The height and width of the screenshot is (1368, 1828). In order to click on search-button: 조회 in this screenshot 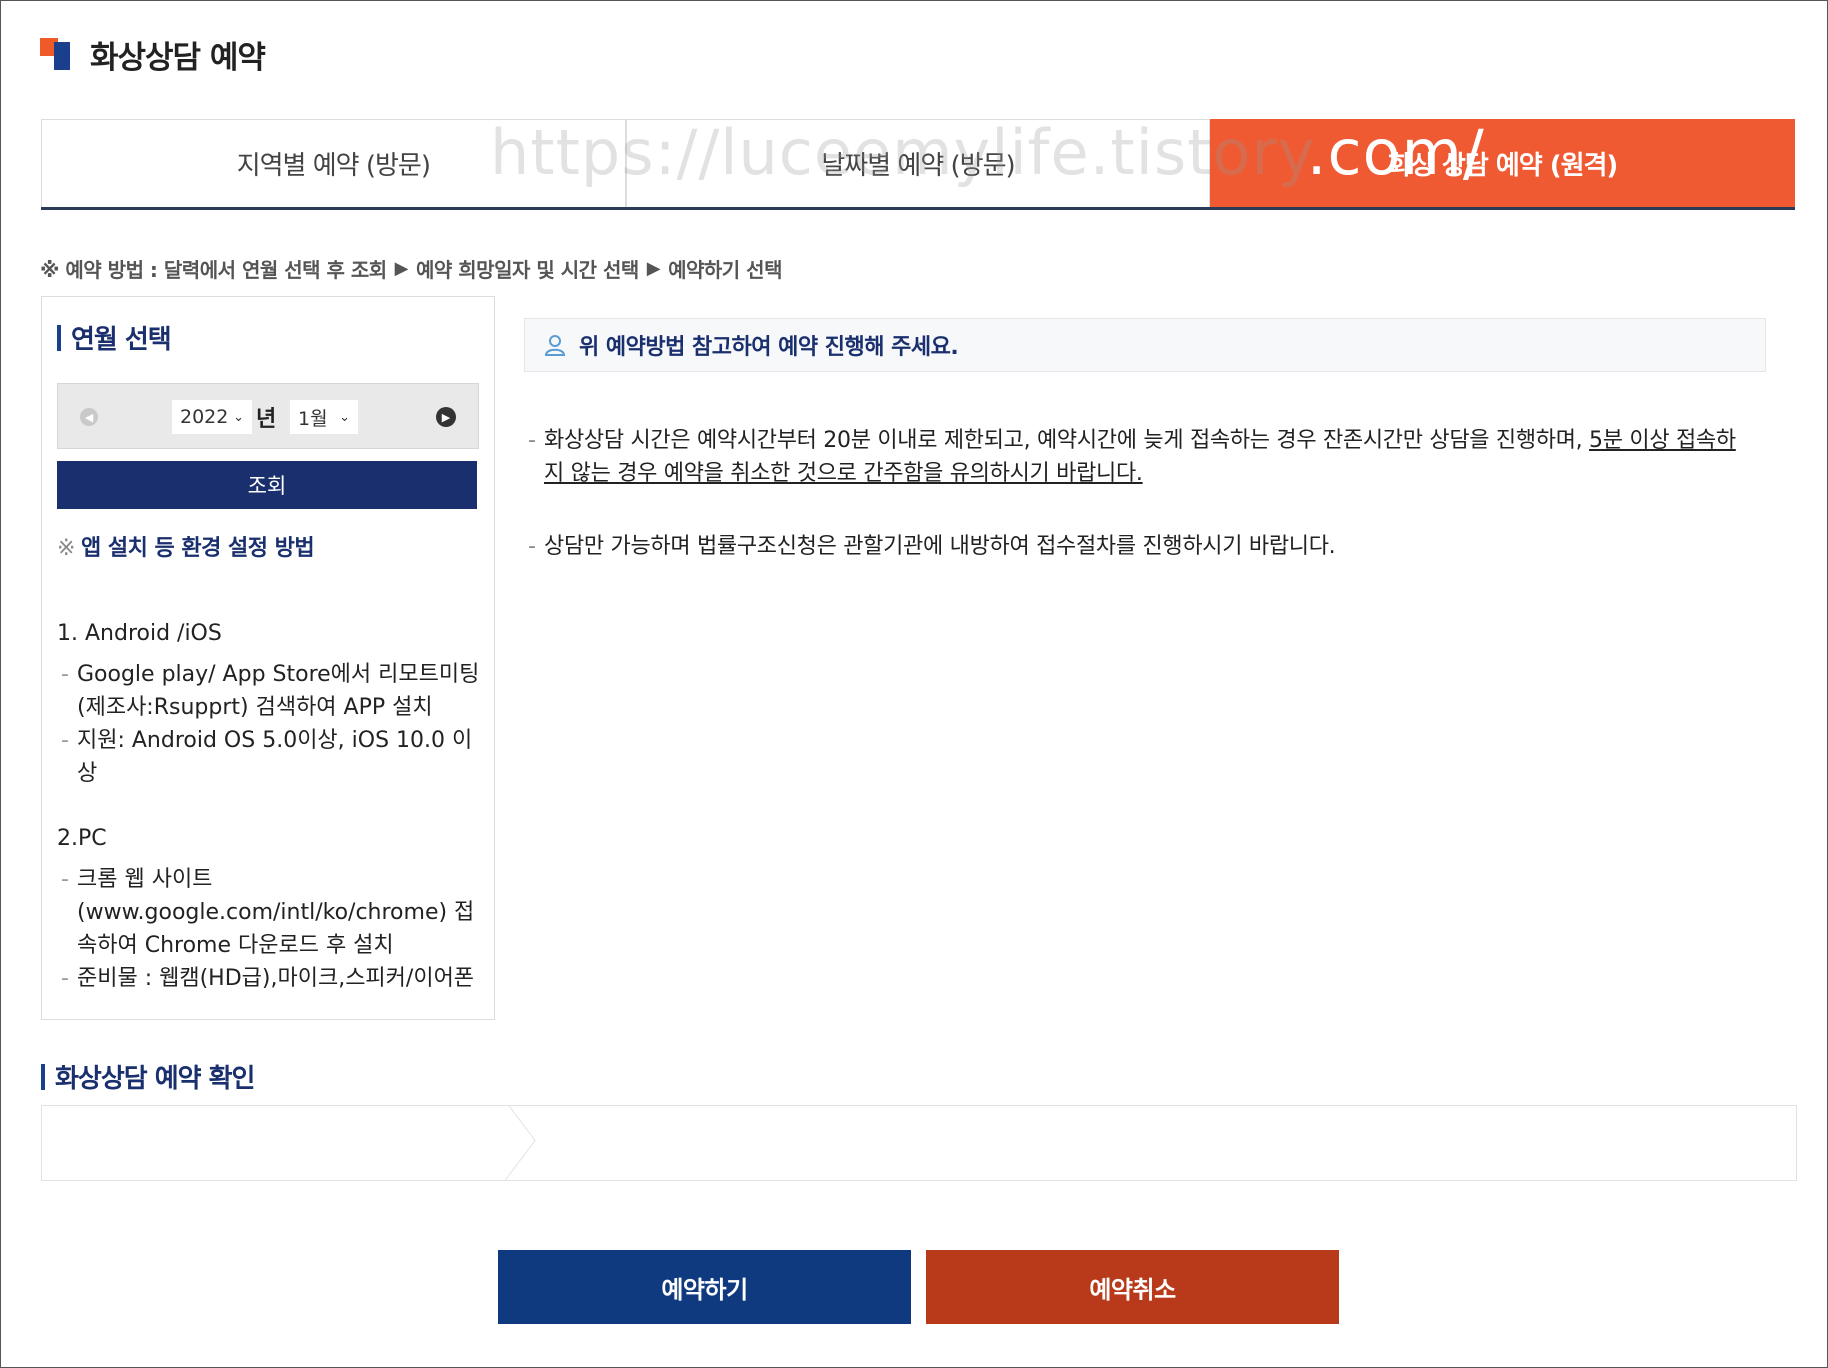, I will do `click(267, 485)`.